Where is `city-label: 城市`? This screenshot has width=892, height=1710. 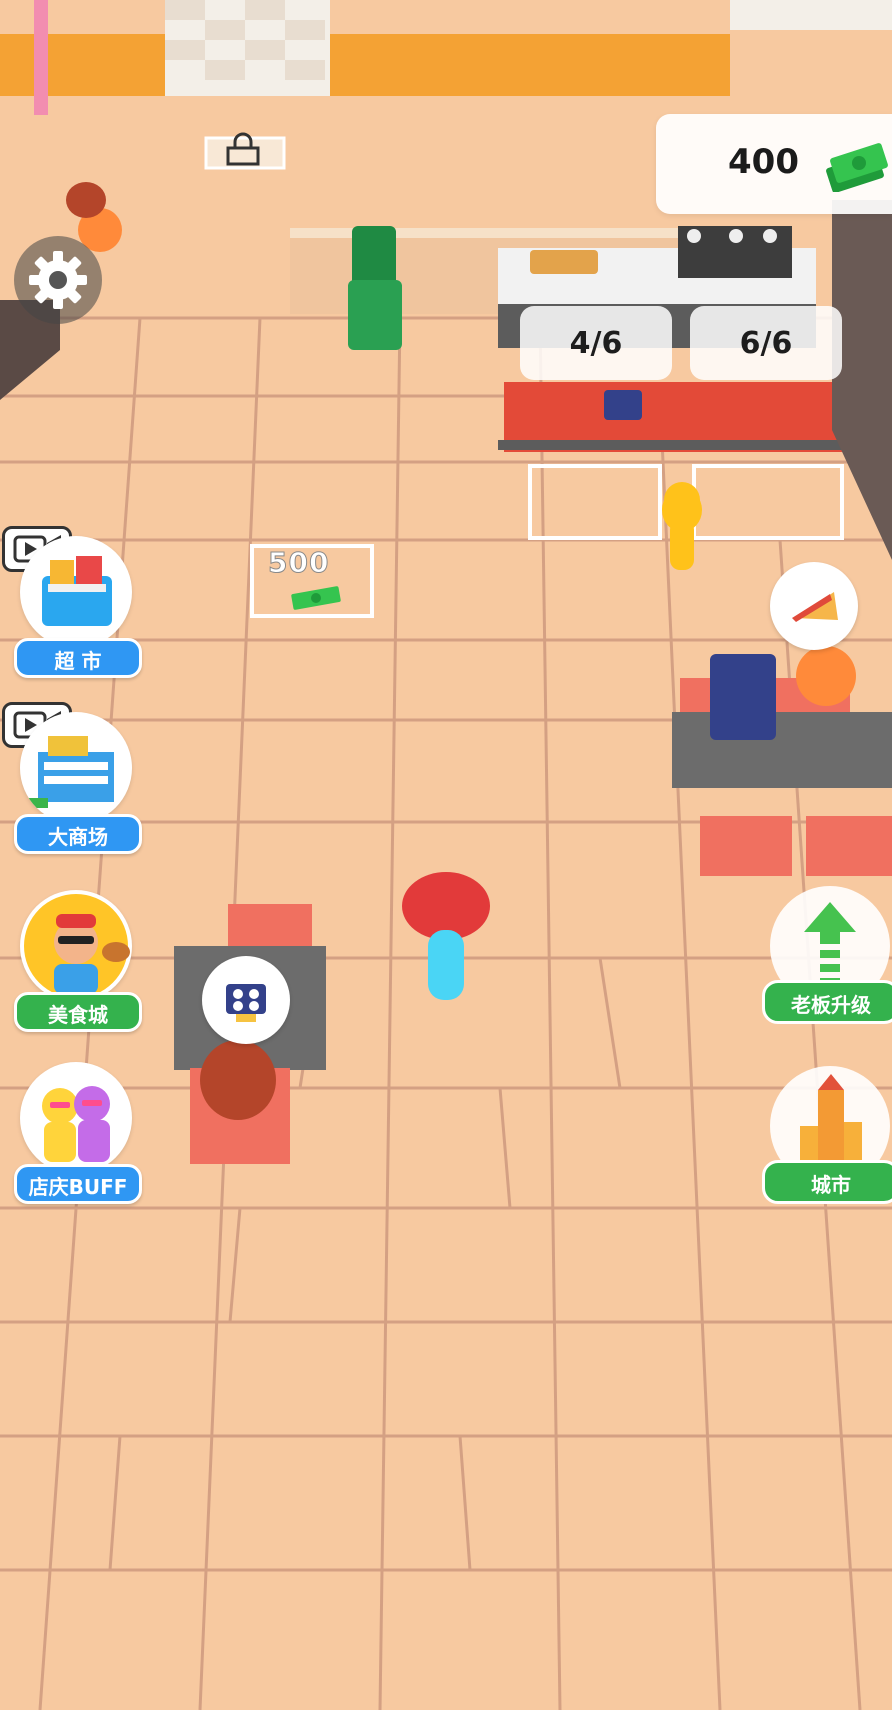 city-label: 城市 is located at coordinates (827, 1182).